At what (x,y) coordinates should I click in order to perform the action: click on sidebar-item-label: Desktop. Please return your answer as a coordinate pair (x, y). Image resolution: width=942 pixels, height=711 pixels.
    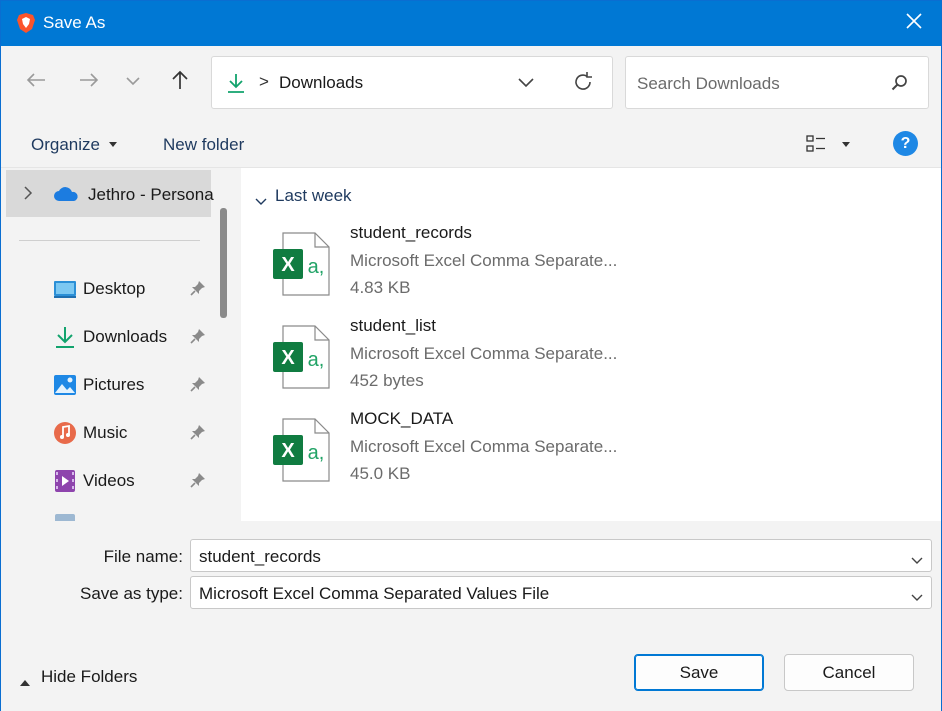
    Looking at the image, I should click on (114, 288).